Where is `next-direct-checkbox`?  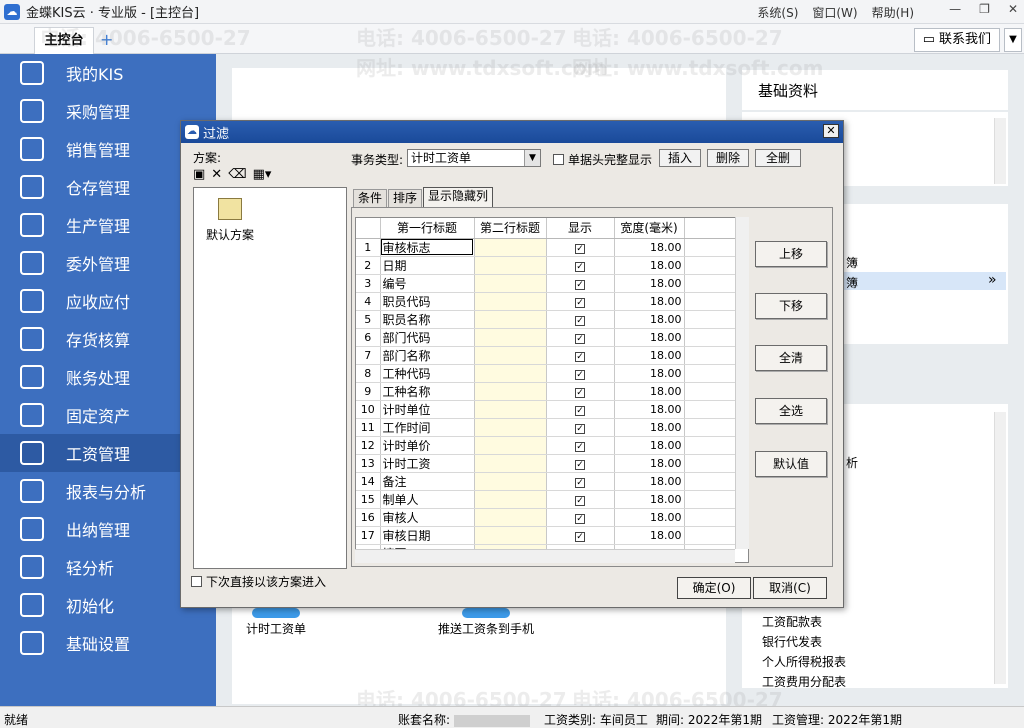 next-direct-checkbox is located at coordinates (196, 581).